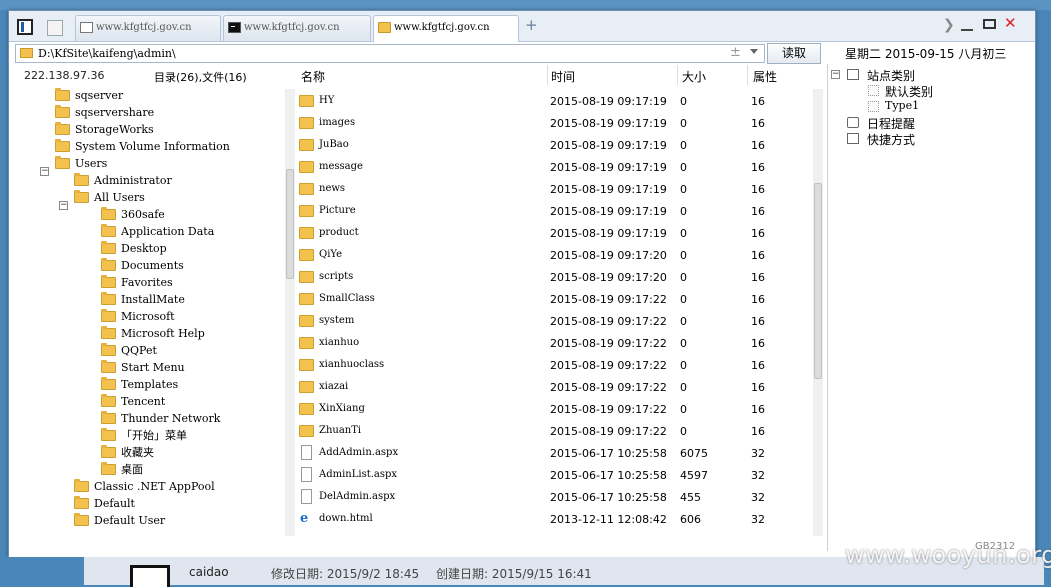 This screenshot has width=1051, height=587. I want to click on close-button: ✕, so click(1010, 23).